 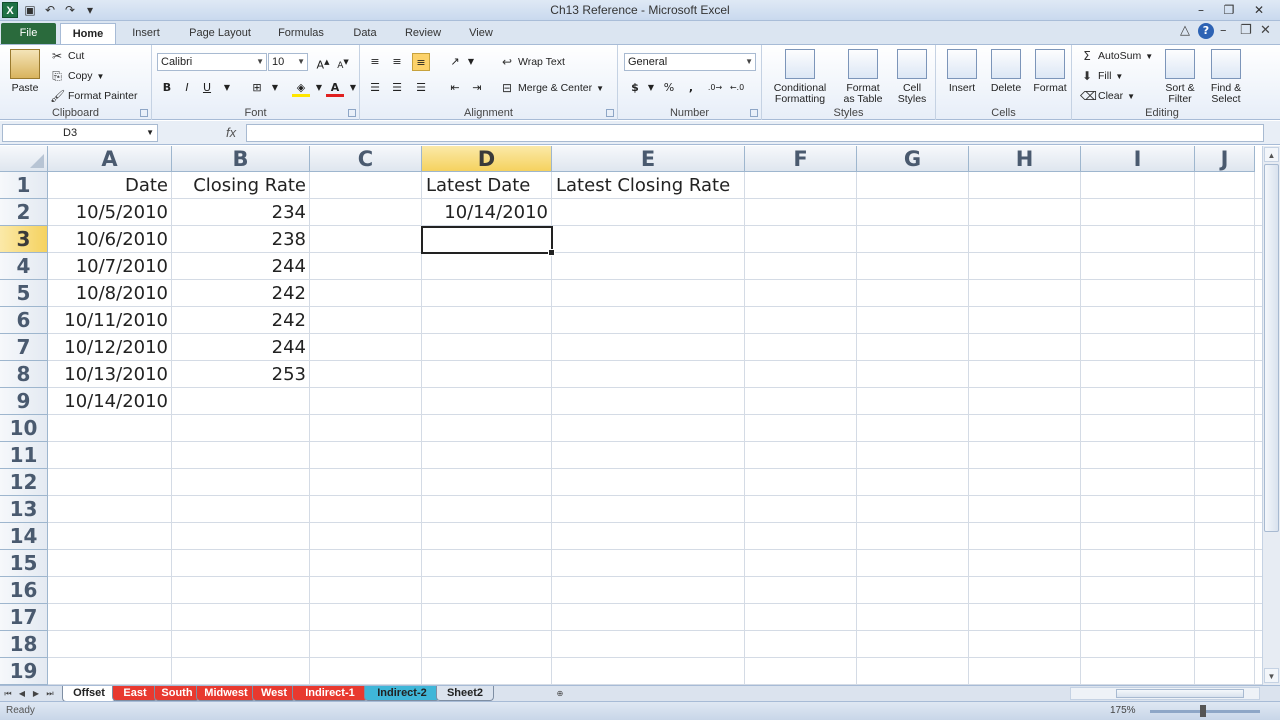 What do you see at coordinates (755, 133) in the screenshot?
I see `formula-input` at bounding box center [755, 133].